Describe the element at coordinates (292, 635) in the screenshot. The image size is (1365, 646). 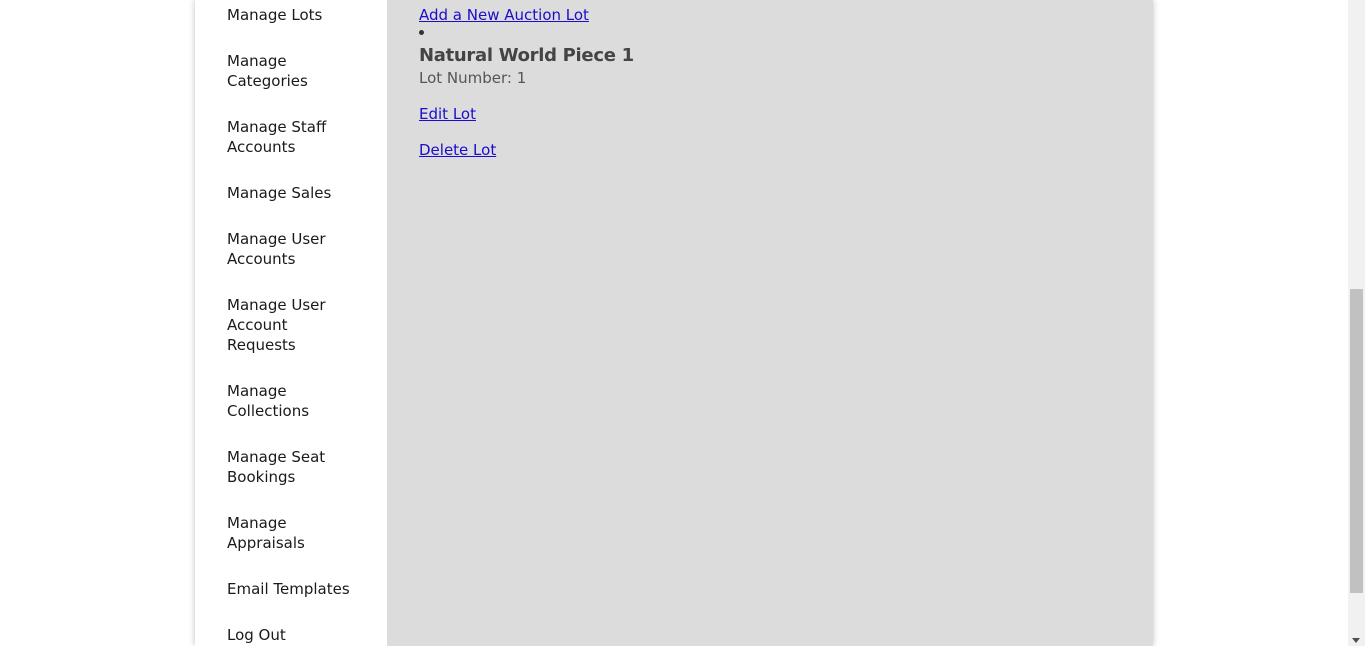
I see `sidebar-item-log-out: Log Out` at that location.